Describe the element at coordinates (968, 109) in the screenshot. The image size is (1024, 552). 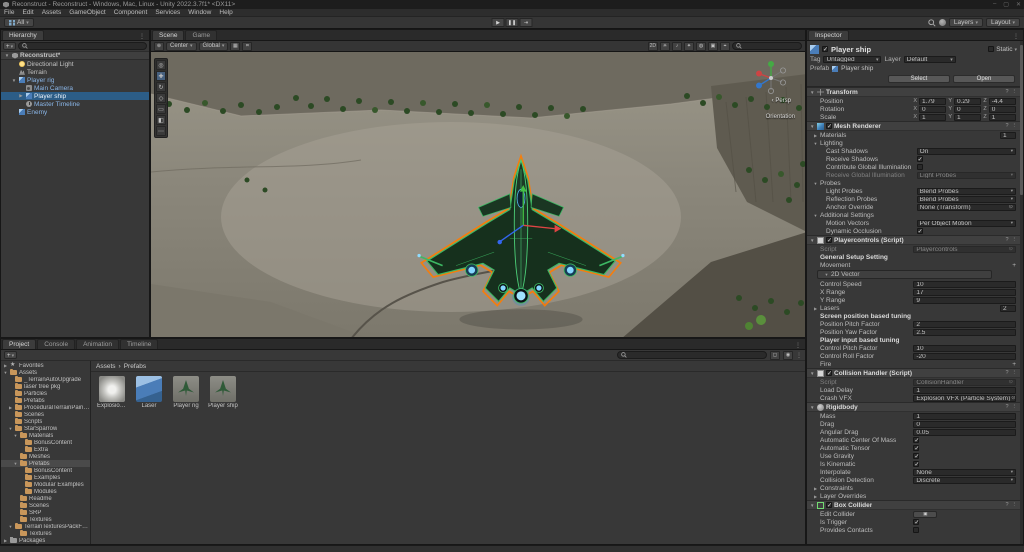
I see `y-field: 0` at that location.